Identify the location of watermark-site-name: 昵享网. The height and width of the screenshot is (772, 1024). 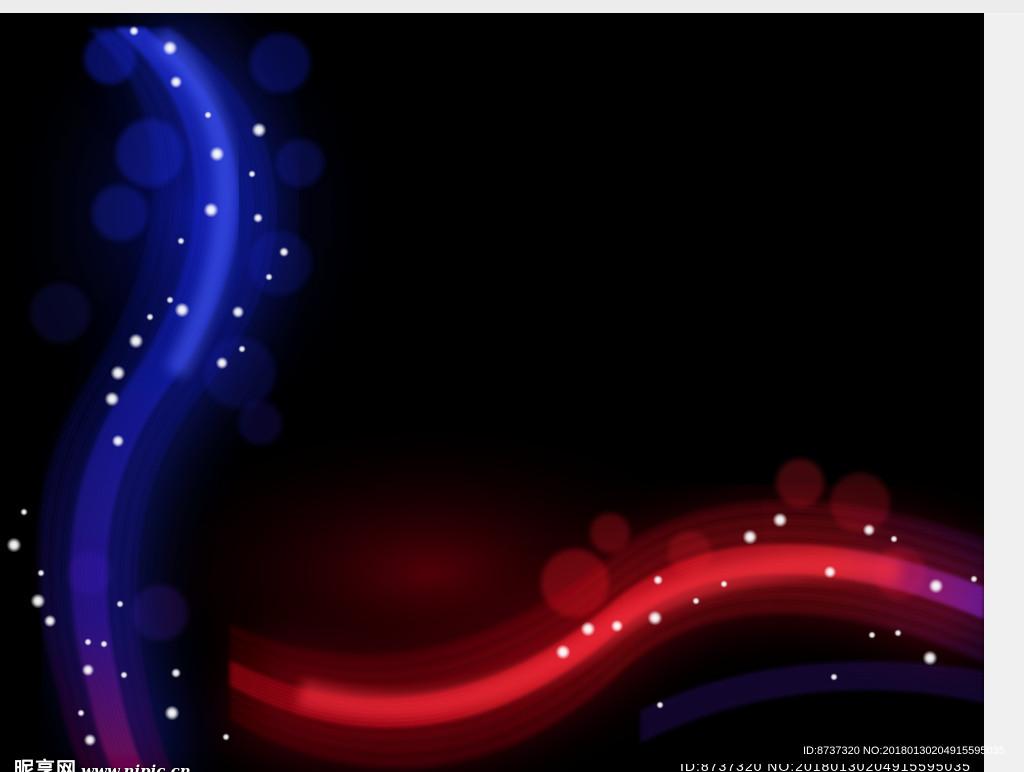
(45, 764).